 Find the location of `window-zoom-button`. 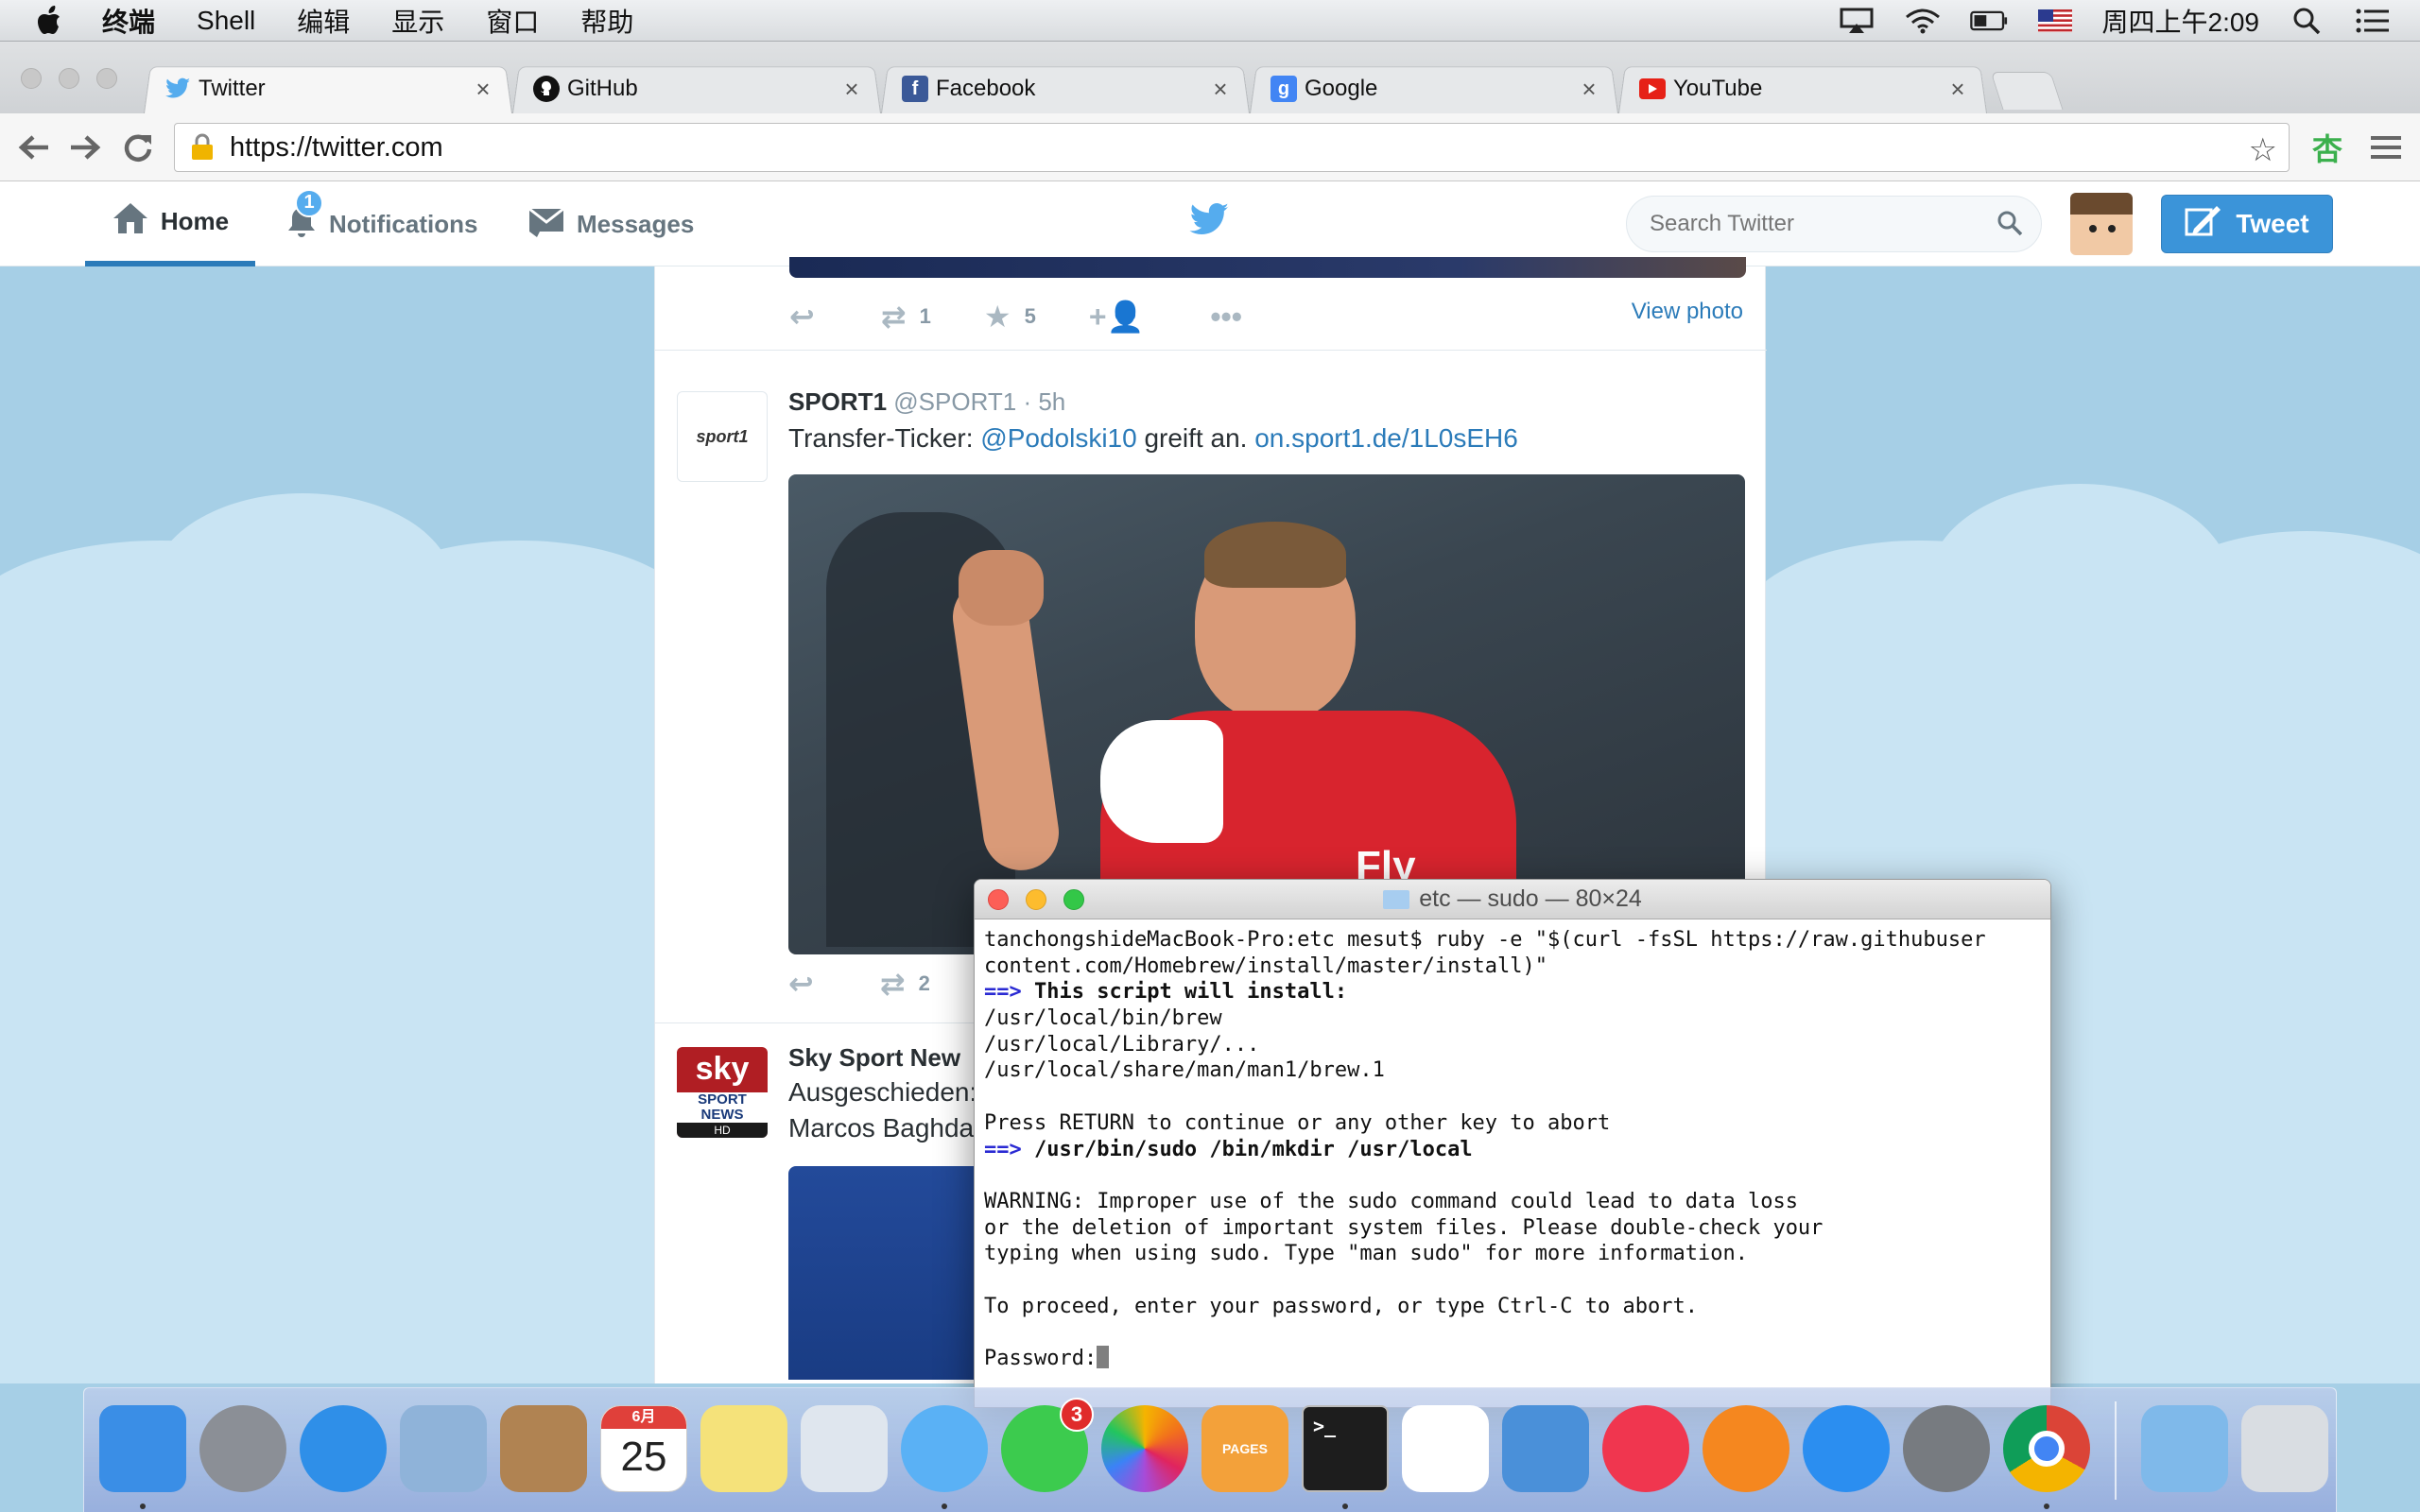

window-zoom-button is located at coordinates (107, 78).